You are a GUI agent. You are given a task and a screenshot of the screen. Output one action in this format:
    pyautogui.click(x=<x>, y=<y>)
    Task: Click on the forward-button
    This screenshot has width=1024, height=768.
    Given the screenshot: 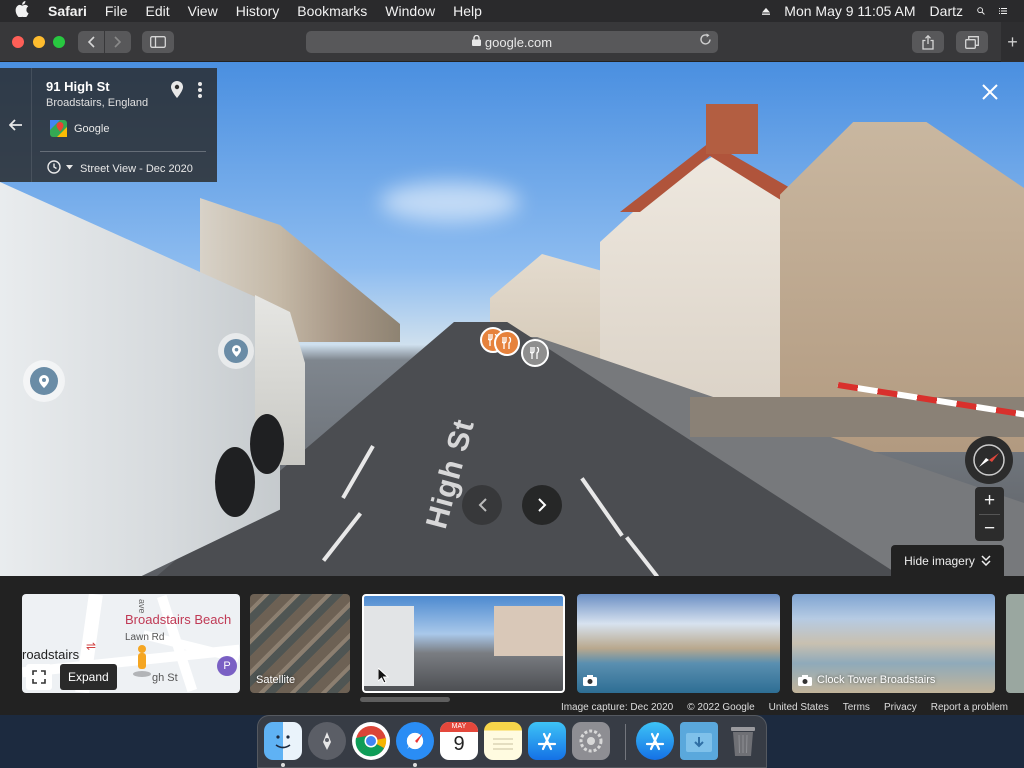 What is the action you would take?
    pyautogui.click(x=118, y=42)
    